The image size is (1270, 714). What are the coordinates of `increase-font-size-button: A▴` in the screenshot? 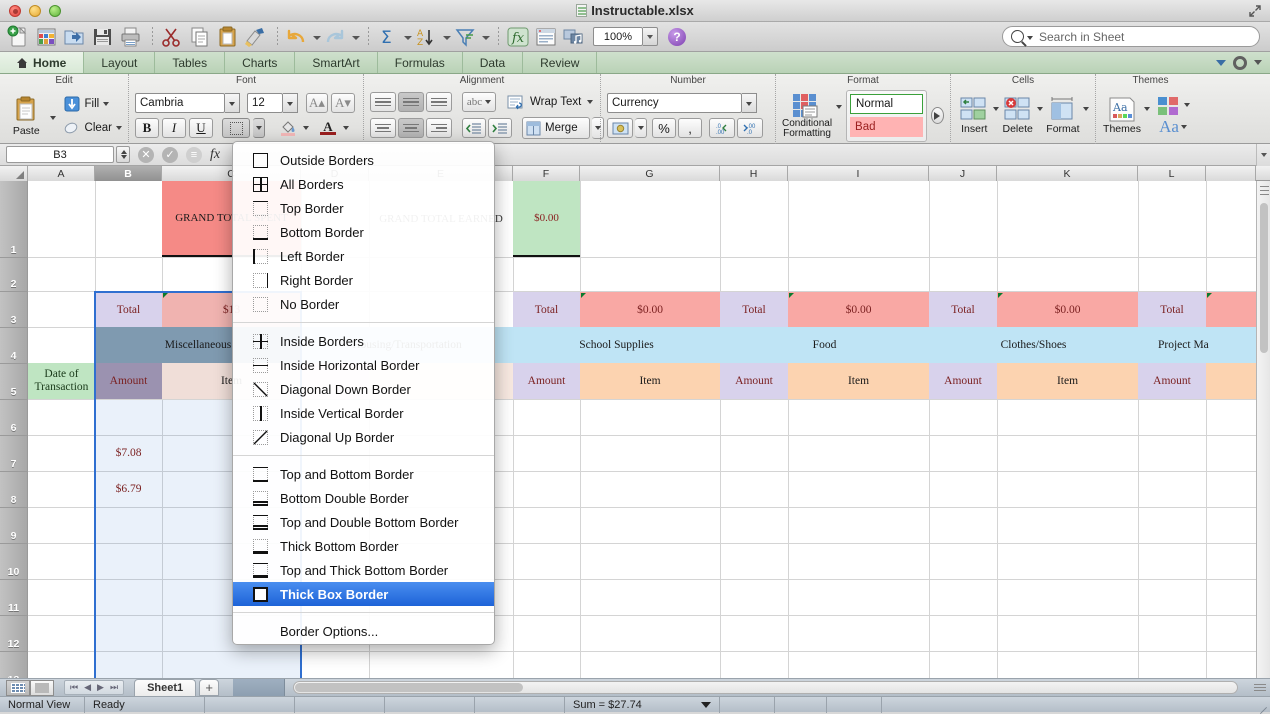 It's located at (317, 103).